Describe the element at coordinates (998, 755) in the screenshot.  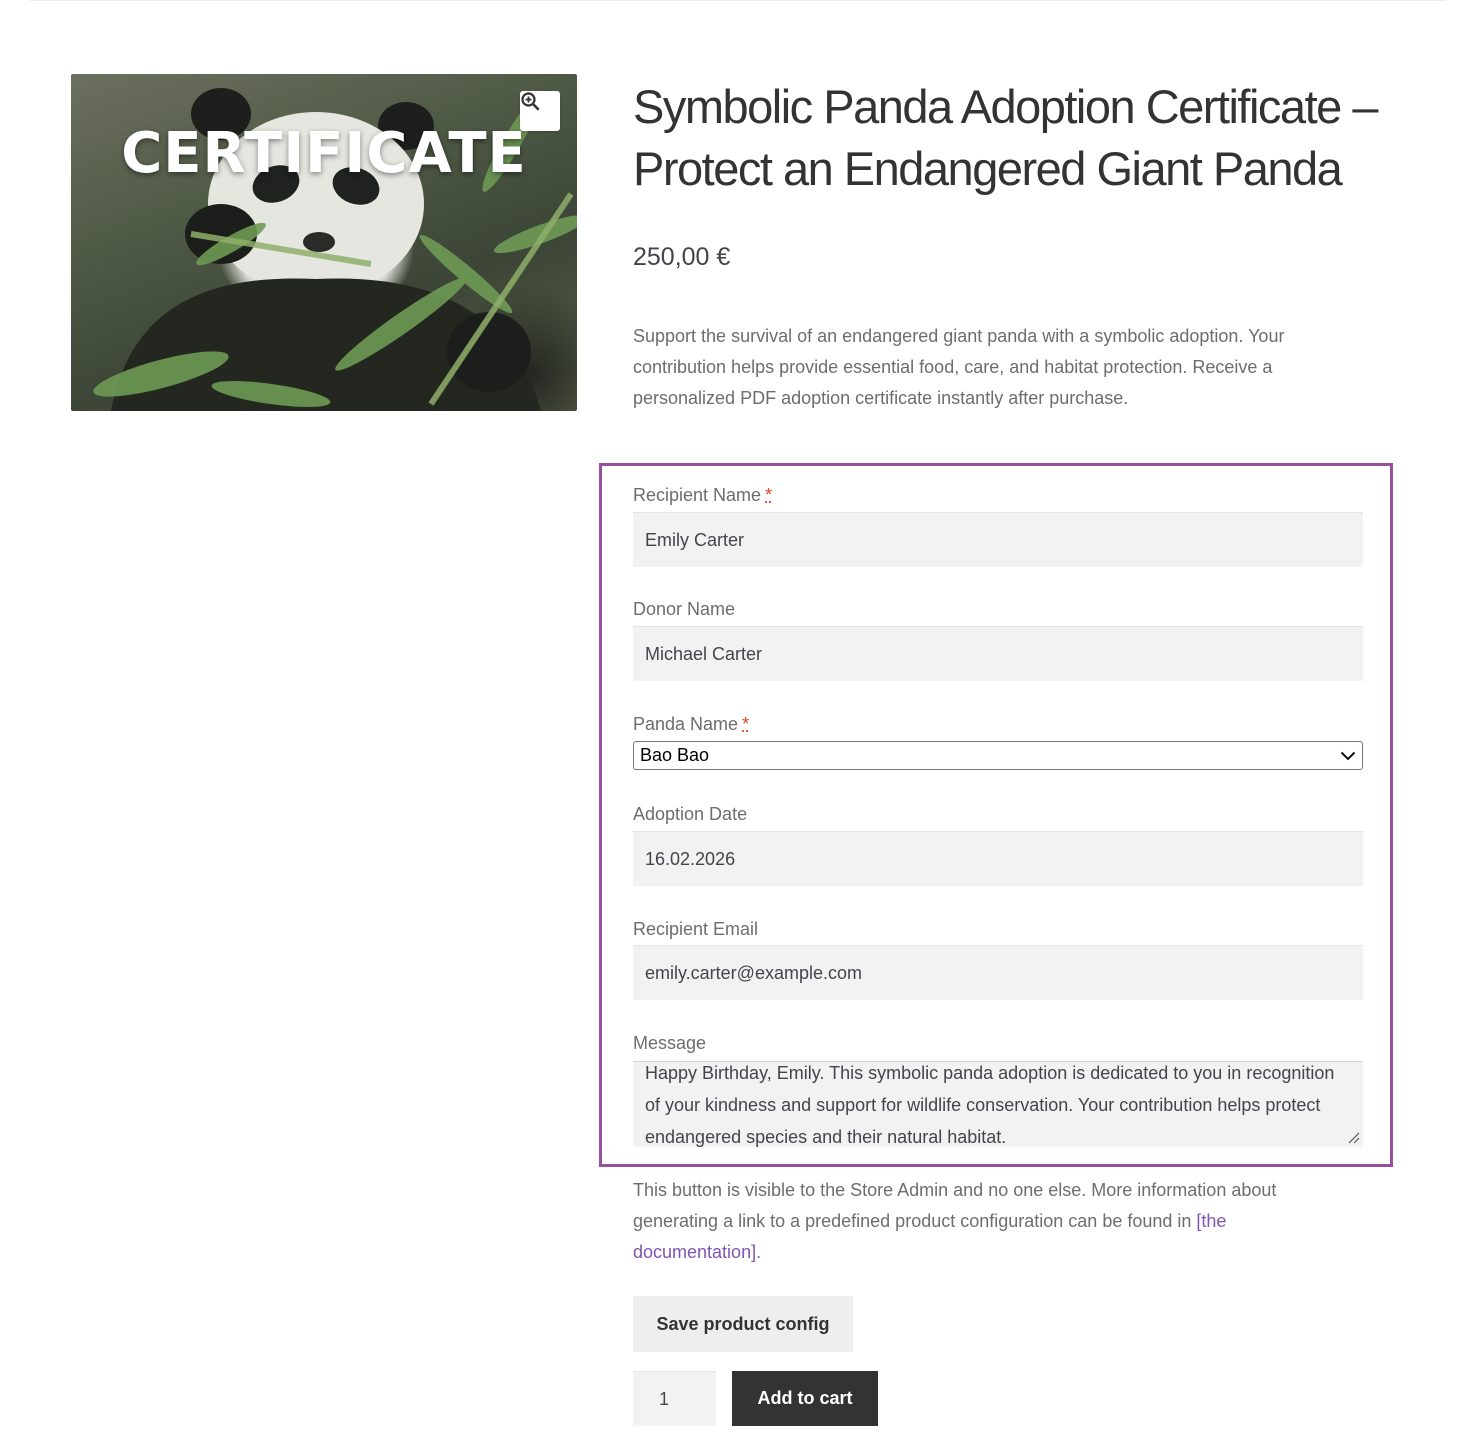
I see `panda-name-select: Bao Bao` at that location.